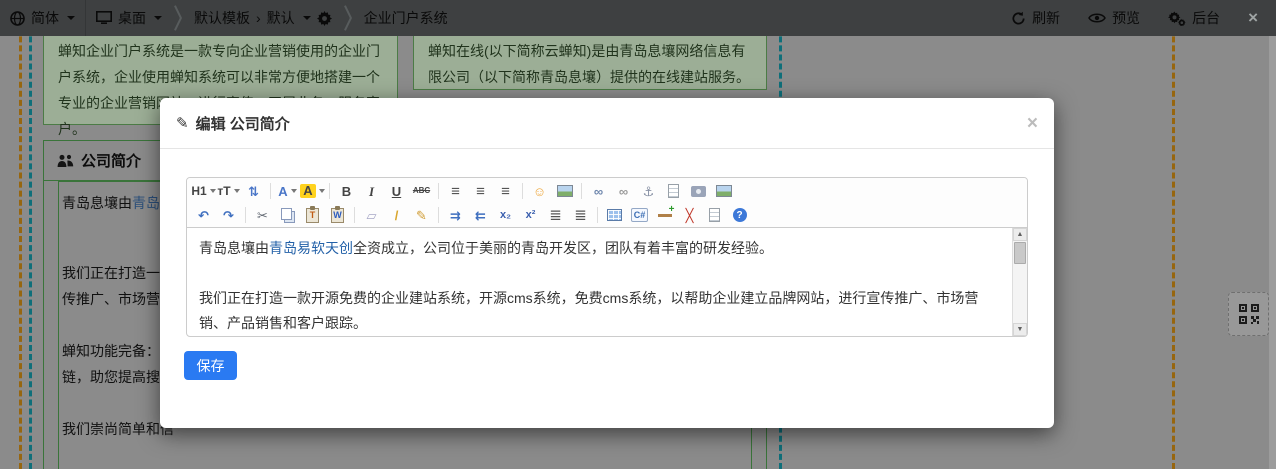 The width and height of the screenshot is (1276, 469). I want to click on editor-link: 青岛易软天创, so click(311, 248).